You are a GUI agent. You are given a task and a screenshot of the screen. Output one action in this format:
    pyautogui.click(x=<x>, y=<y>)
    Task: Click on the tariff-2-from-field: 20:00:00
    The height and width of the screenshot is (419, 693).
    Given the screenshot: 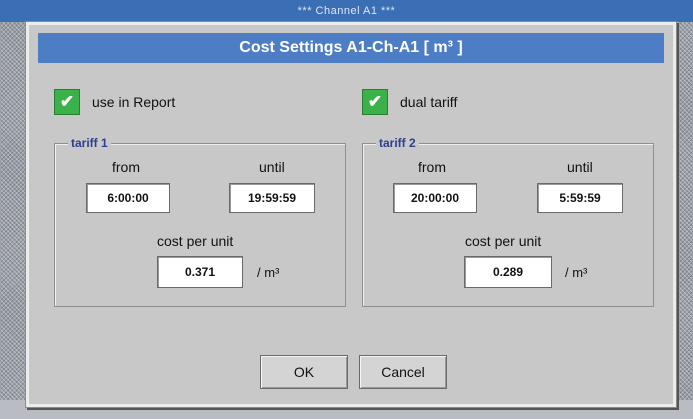 What is the action you would take?
    pyautogui.click(x=435, y=198)
    